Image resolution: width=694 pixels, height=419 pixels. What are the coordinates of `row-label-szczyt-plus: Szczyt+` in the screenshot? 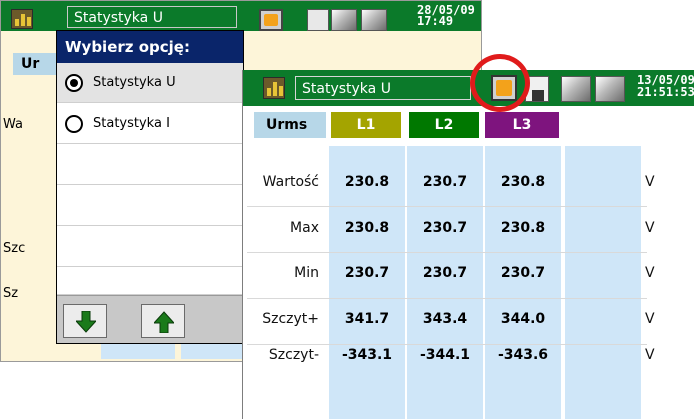 It's located at (290, 319).